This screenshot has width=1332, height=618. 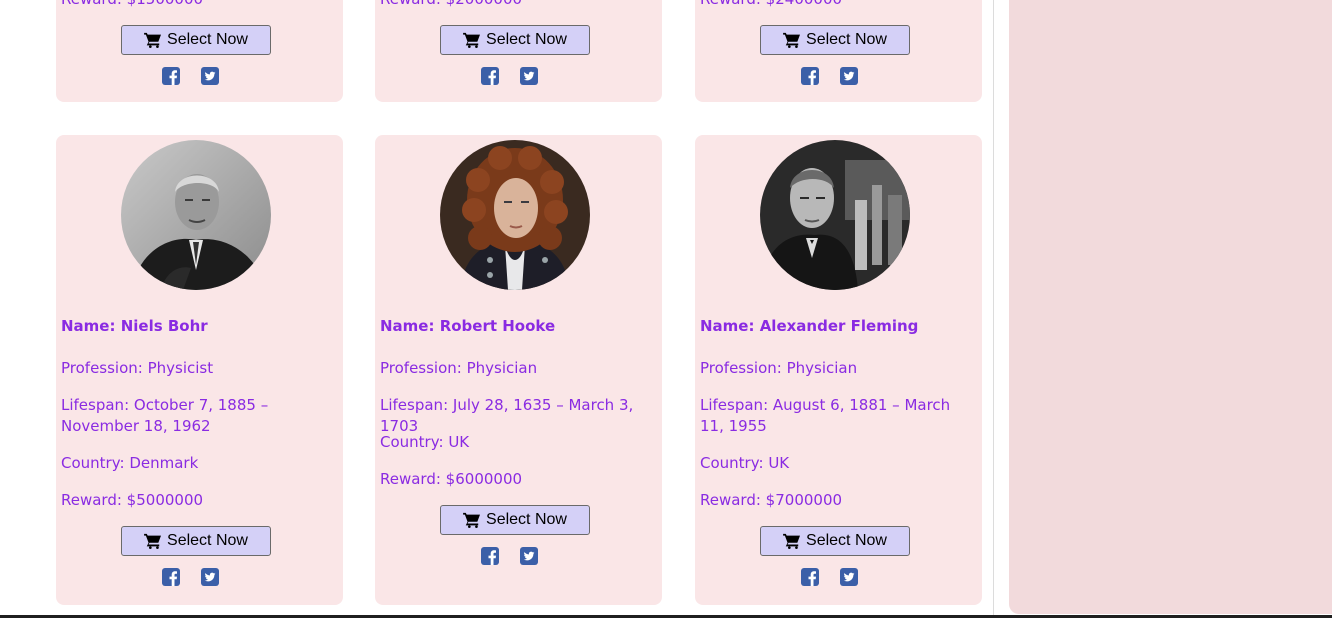 I want to click on reward-text: Reward: $1500000, so click(x=132, y=4).